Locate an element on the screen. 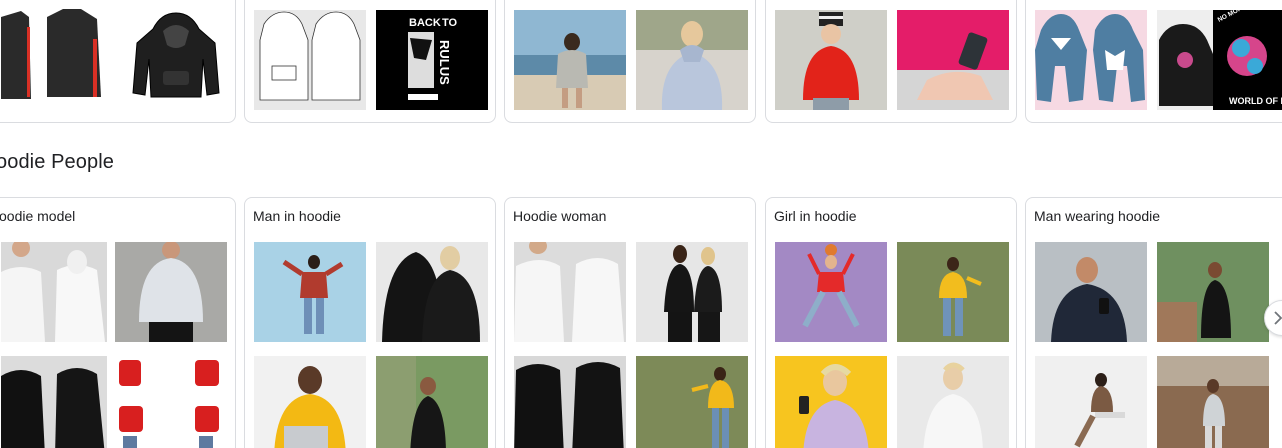  man-navy-hoodie-photo is located at coordinates (1091, 292).